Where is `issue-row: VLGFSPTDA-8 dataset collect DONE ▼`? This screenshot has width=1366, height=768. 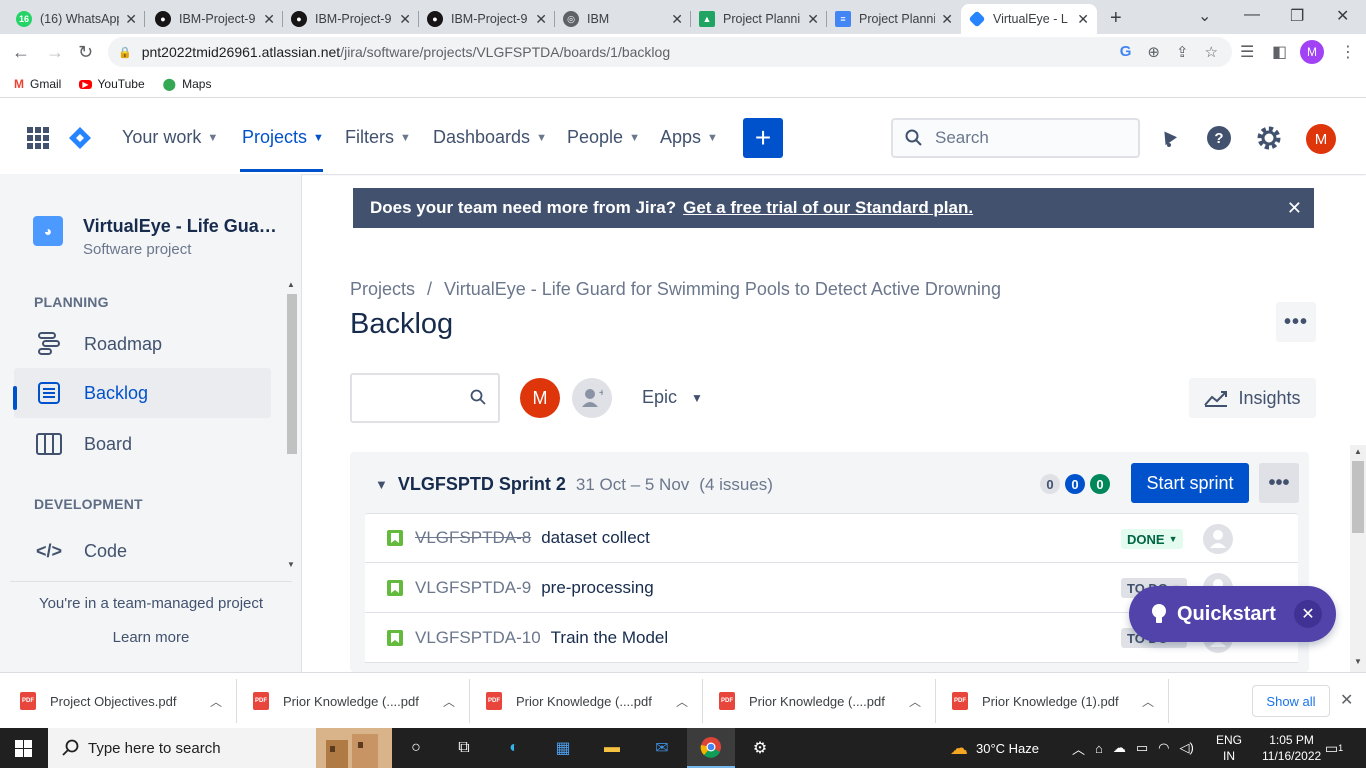 issue-row: VLGFSPTDA-8 dataset collect DONE ▼ is located at coordinates (831, 538).